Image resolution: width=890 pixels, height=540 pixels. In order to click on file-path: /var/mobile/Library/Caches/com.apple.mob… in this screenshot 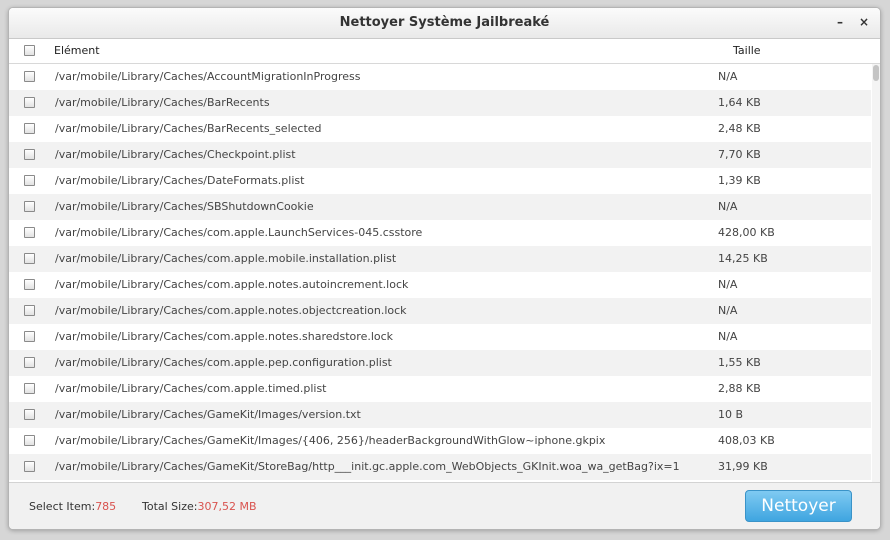, I will do `click(226, 258)`.